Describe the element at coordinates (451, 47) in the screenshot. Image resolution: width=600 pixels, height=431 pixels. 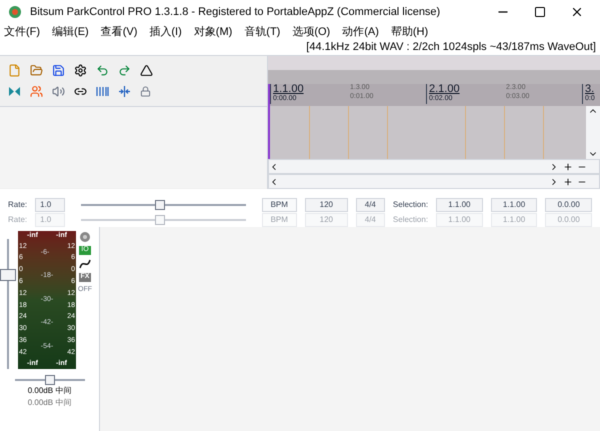
I see `audio-status: [44.1kHz 24bit WAV : 2/2ch 1024spls ~43/187ms WaveOut]` at that location.